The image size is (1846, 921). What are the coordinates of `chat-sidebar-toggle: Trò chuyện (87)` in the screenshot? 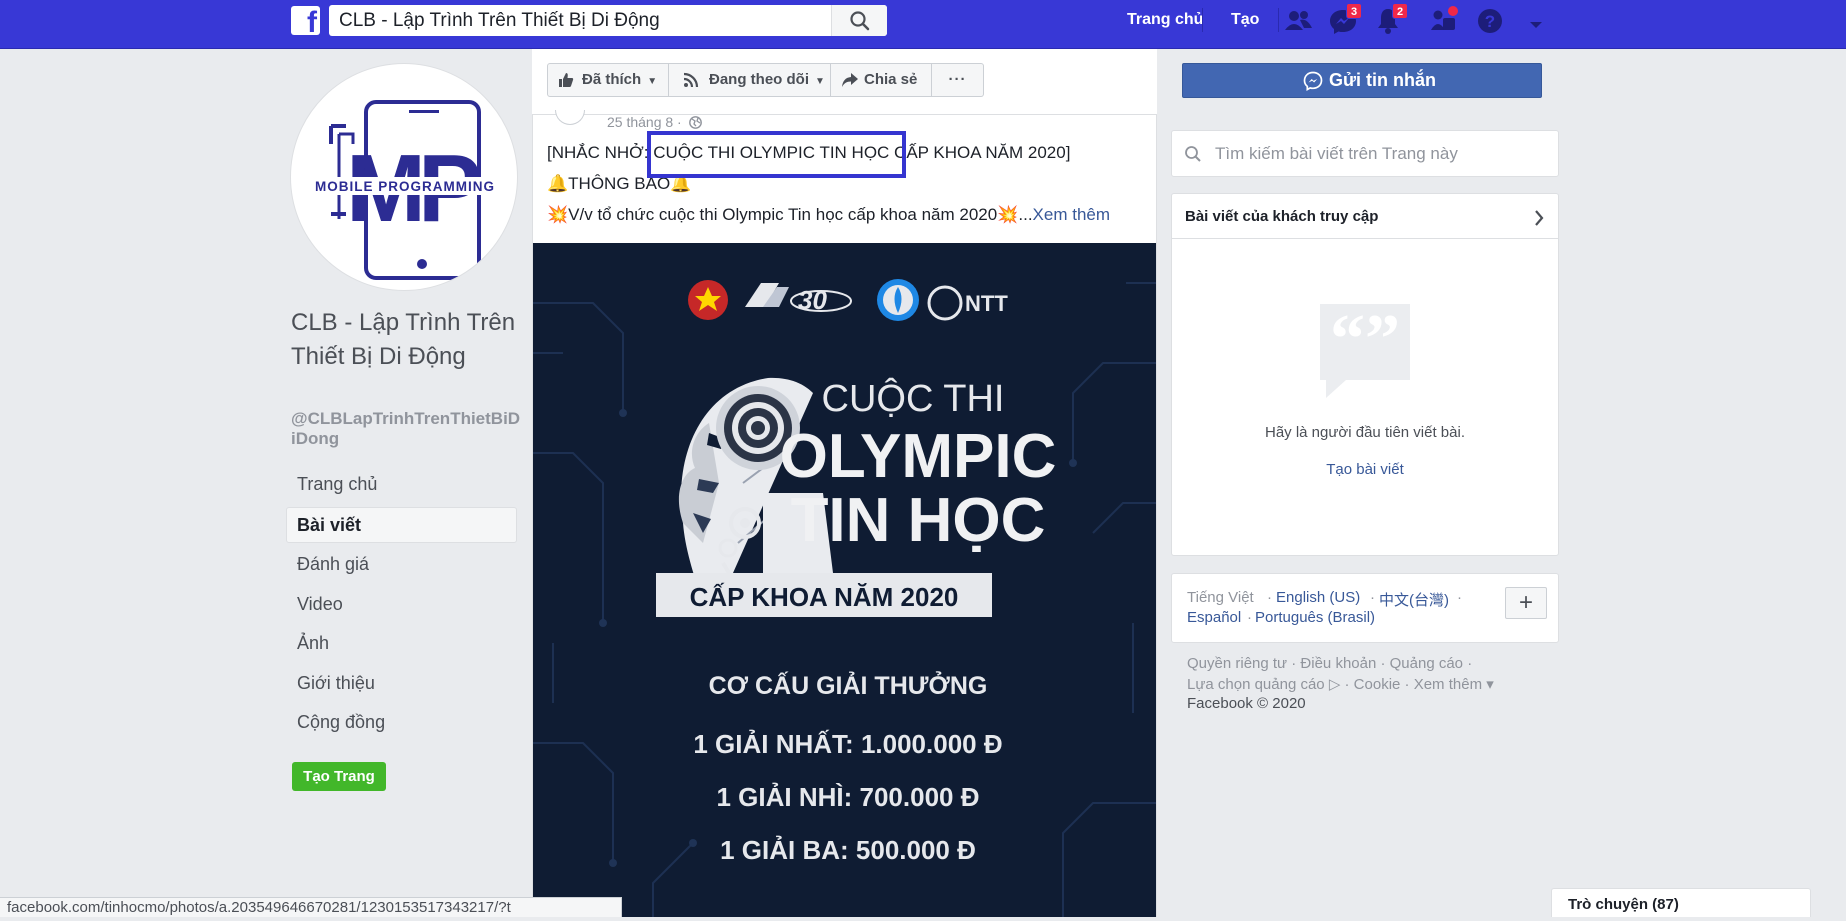 It's located at (1681, 902).